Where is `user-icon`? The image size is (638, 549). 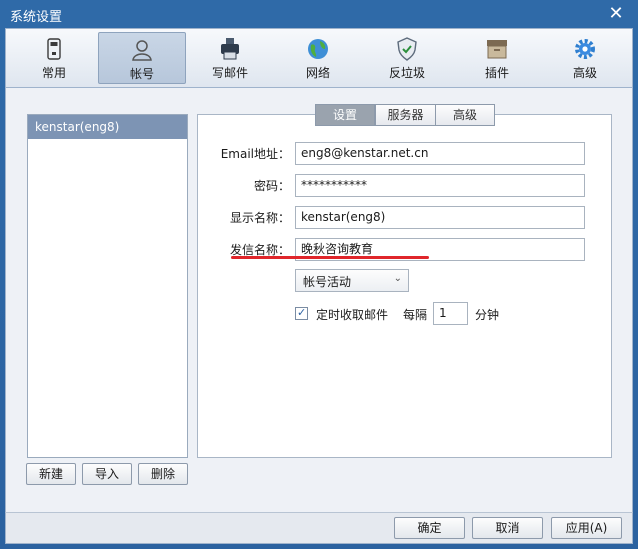
user-icon is located at coordinates (142, 50).